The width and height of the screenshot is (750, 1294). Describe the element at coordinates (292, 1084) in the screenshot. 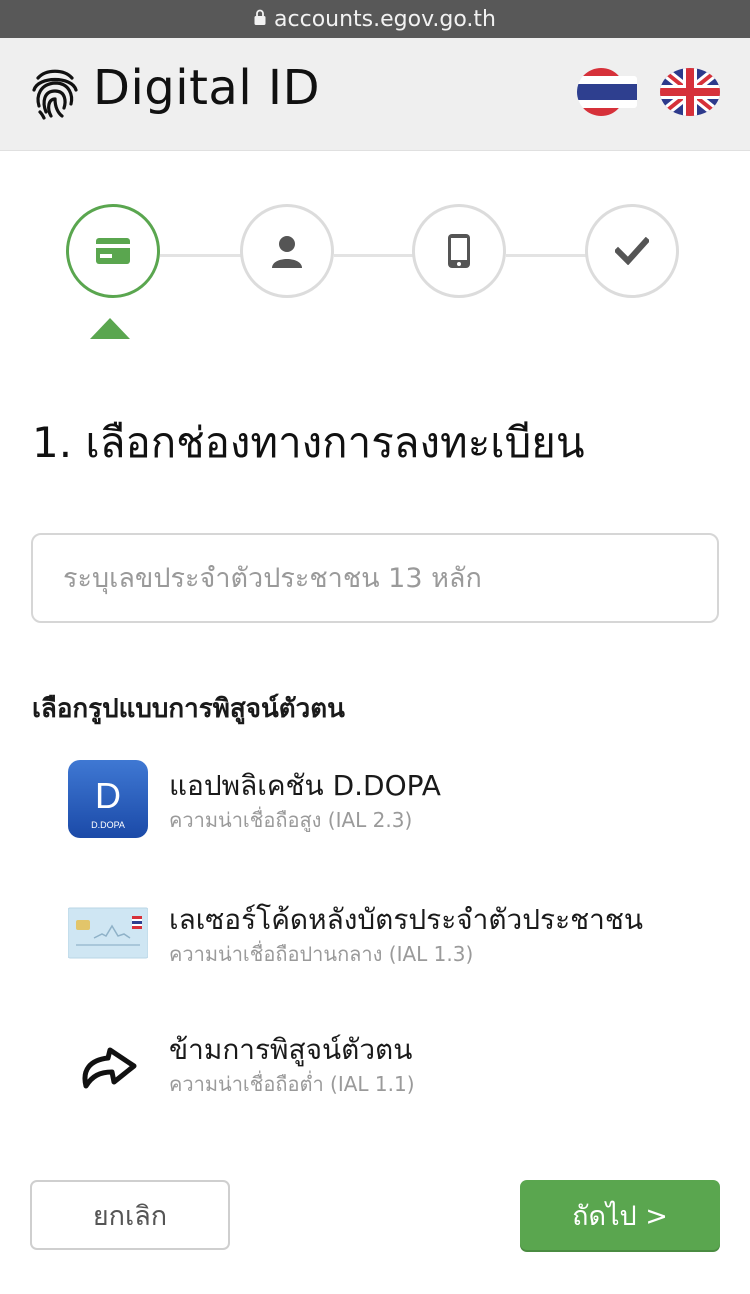

I see `option-subtitle: ความน่าเชื่อถือต่ำ (IAL 1.1)` at that location.